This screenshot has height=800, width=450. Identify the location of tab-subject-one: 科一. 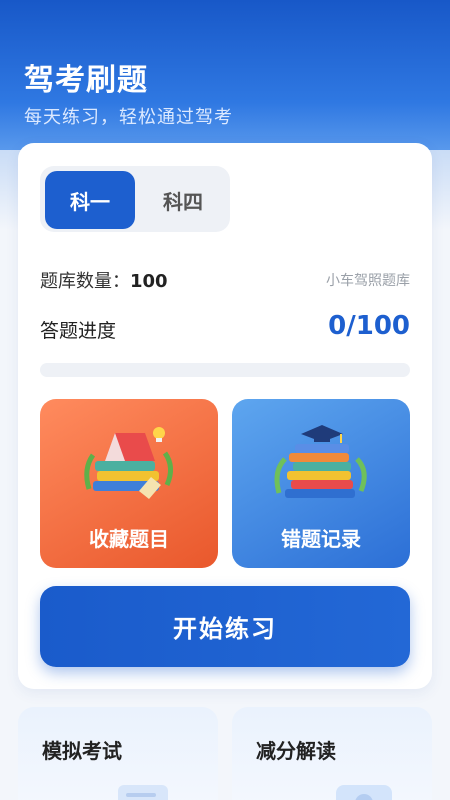
(90, 200).